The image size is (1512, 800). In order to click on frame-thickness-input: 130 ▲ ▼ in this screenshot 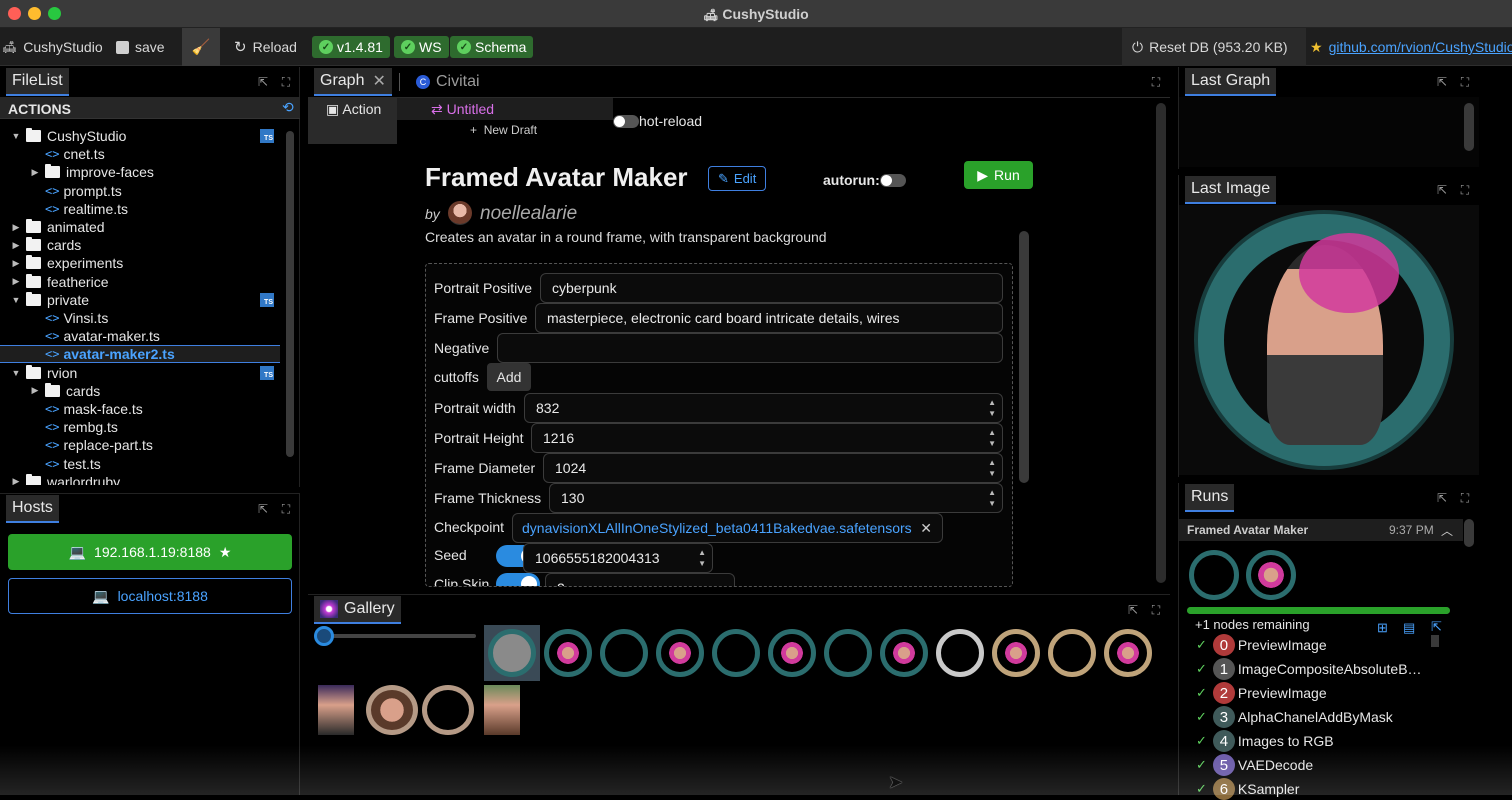, I will do `click(776, 498)`.